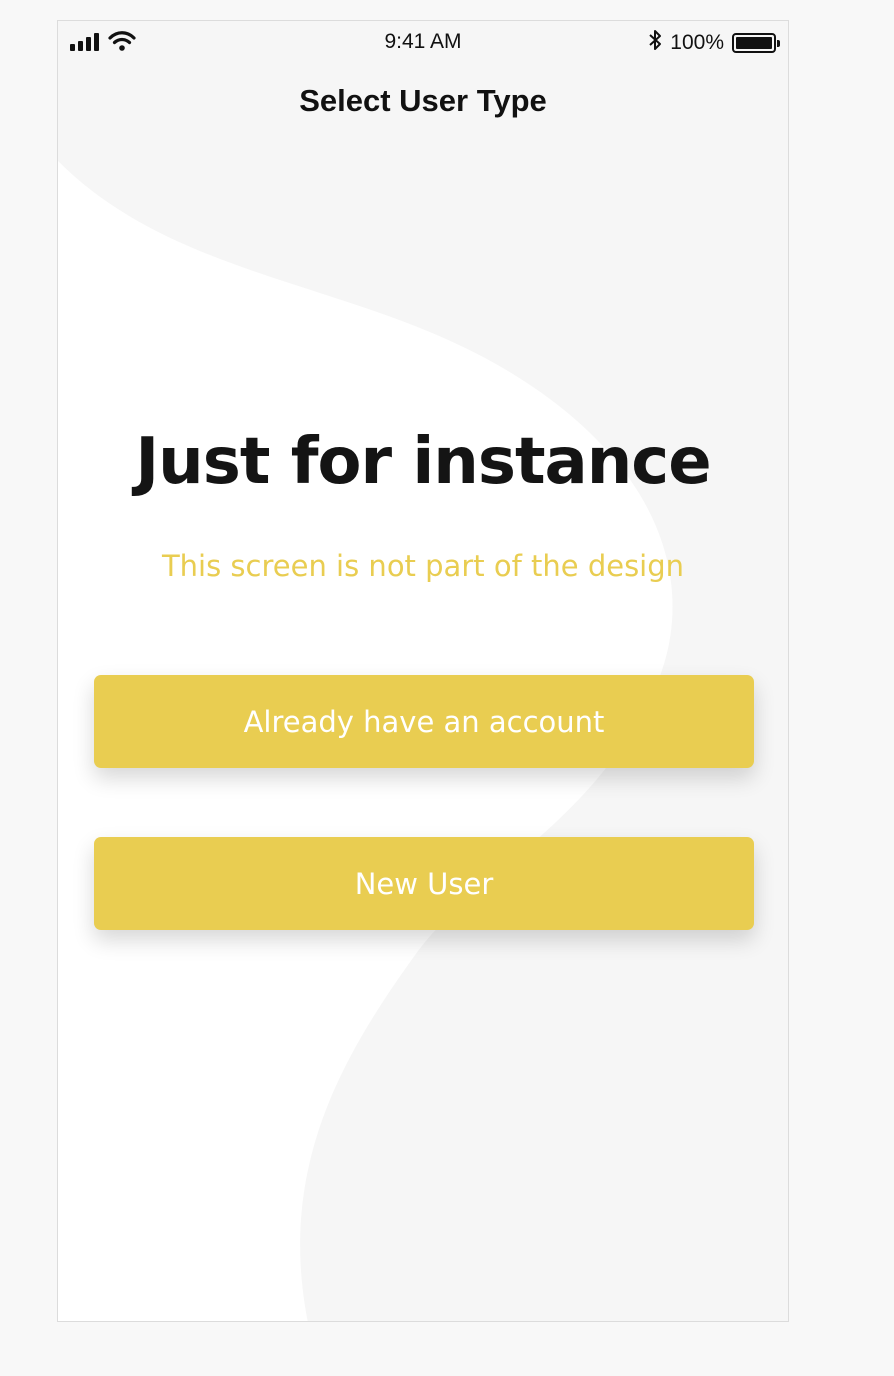 The width and height of the screenshot is (894, 1376). Describe the element at coordinates (423, 100) in the screenshot. I see `page-title: Select User Type` at that location.